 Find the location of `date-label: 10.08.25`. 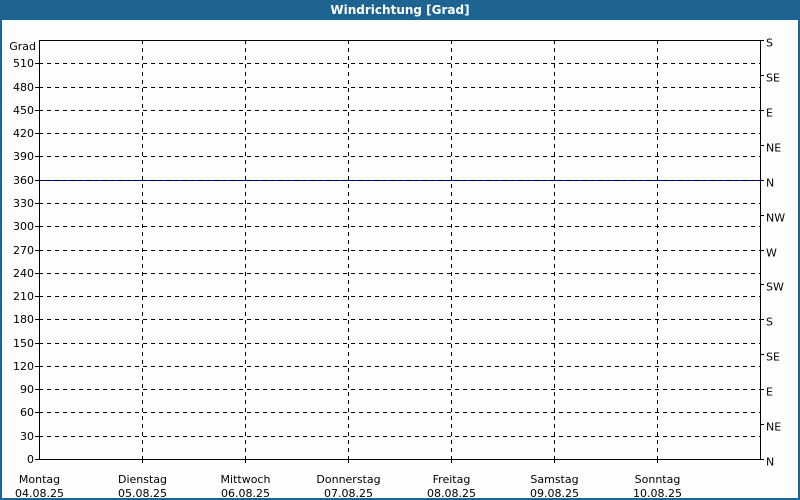

date-label: 10.08.25 is located at coordinates (657, 493).